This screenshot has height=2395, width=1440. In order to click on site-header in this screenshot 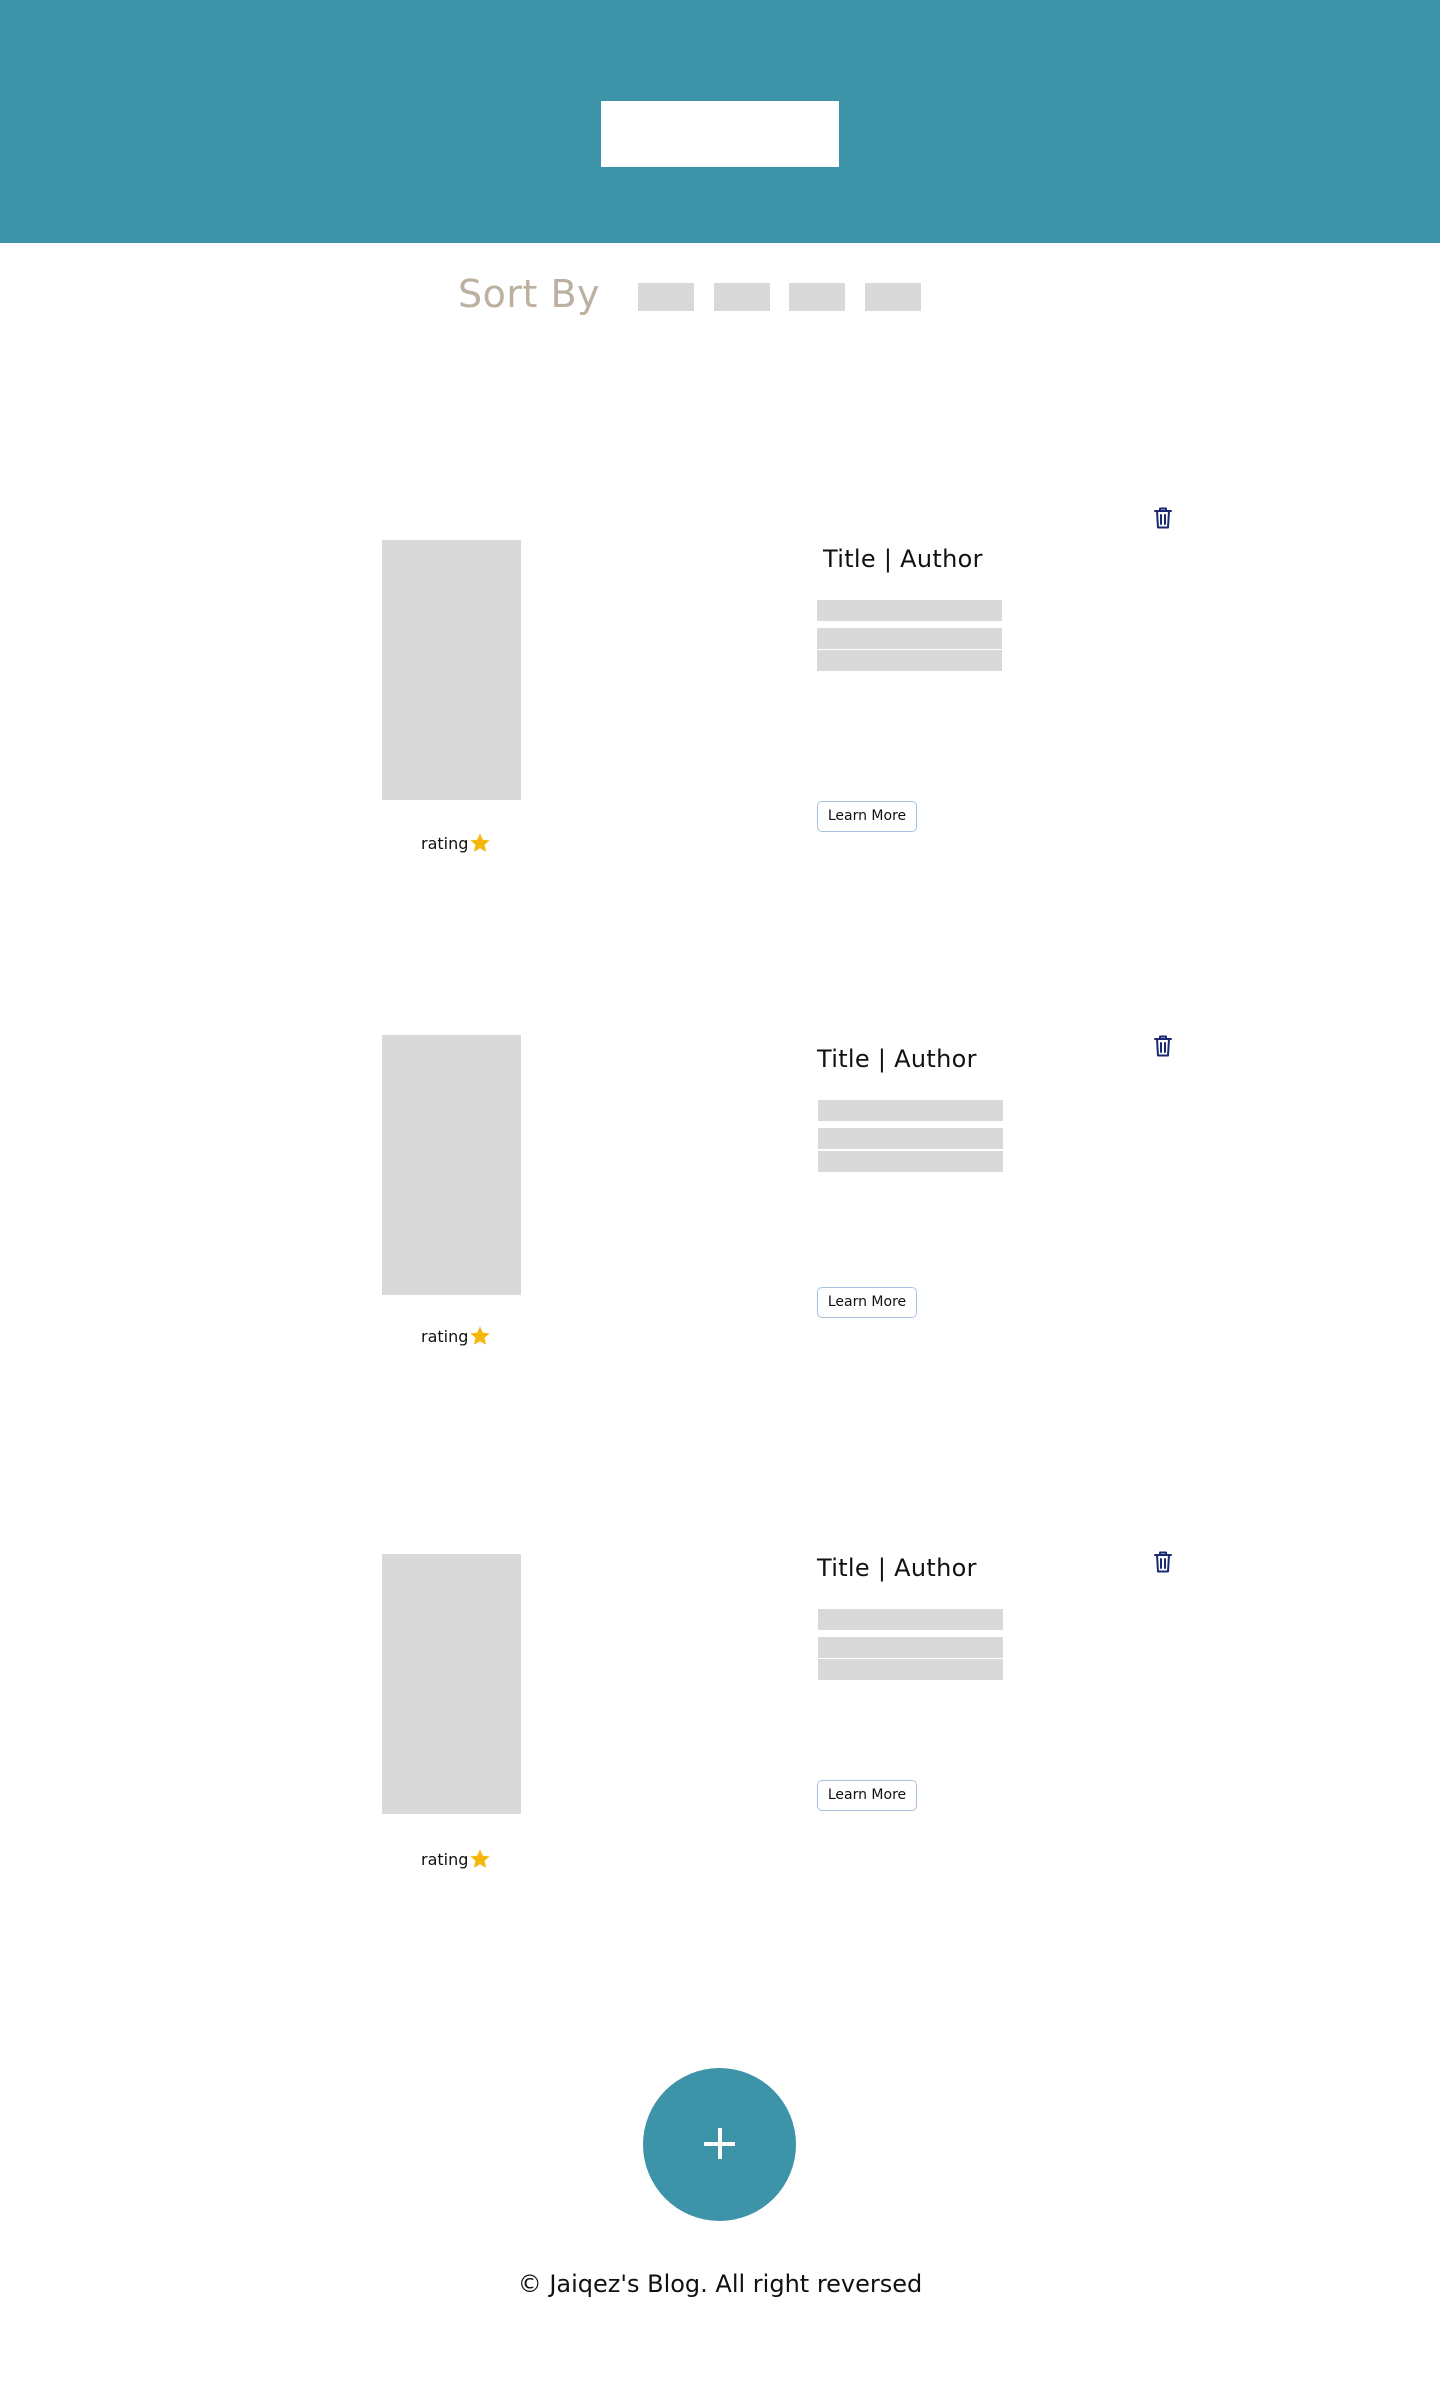, I will do `click(720, 121)`.